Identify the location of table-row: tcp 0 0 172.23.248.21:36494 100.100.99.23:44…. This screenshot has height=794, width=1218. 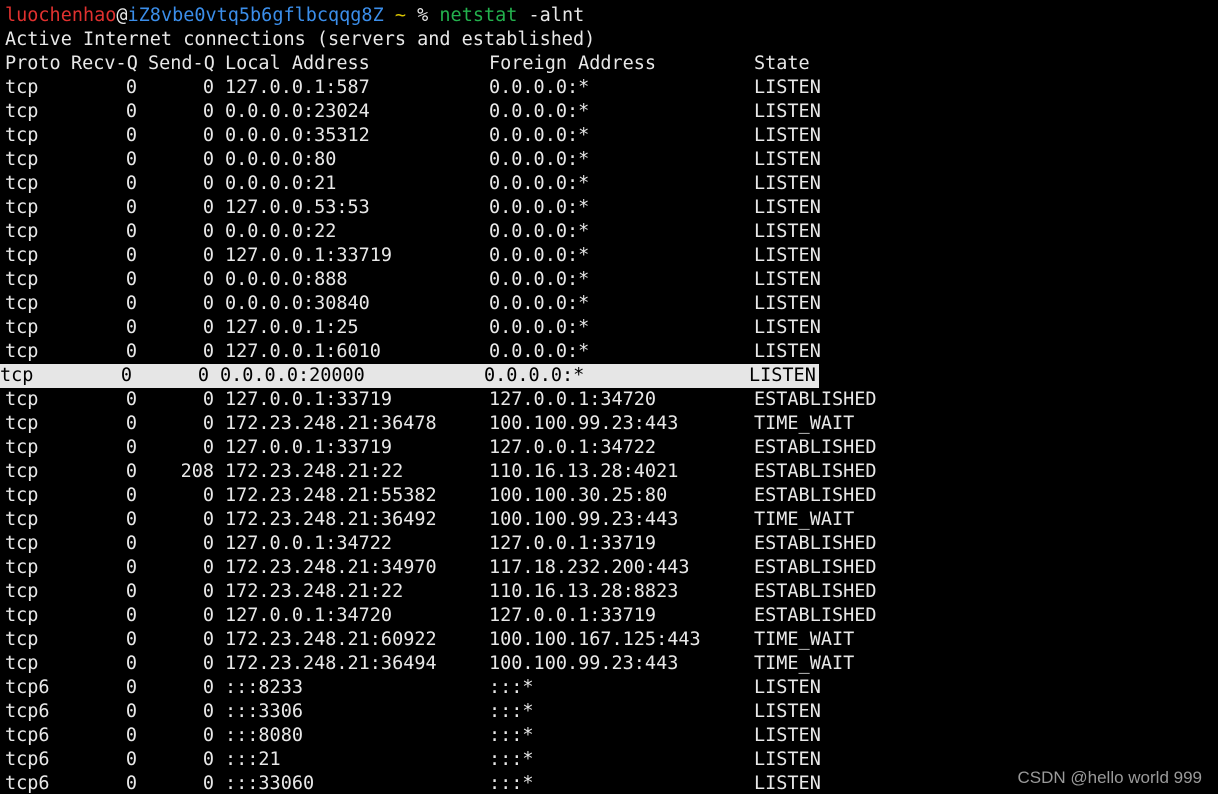
(611, 664).